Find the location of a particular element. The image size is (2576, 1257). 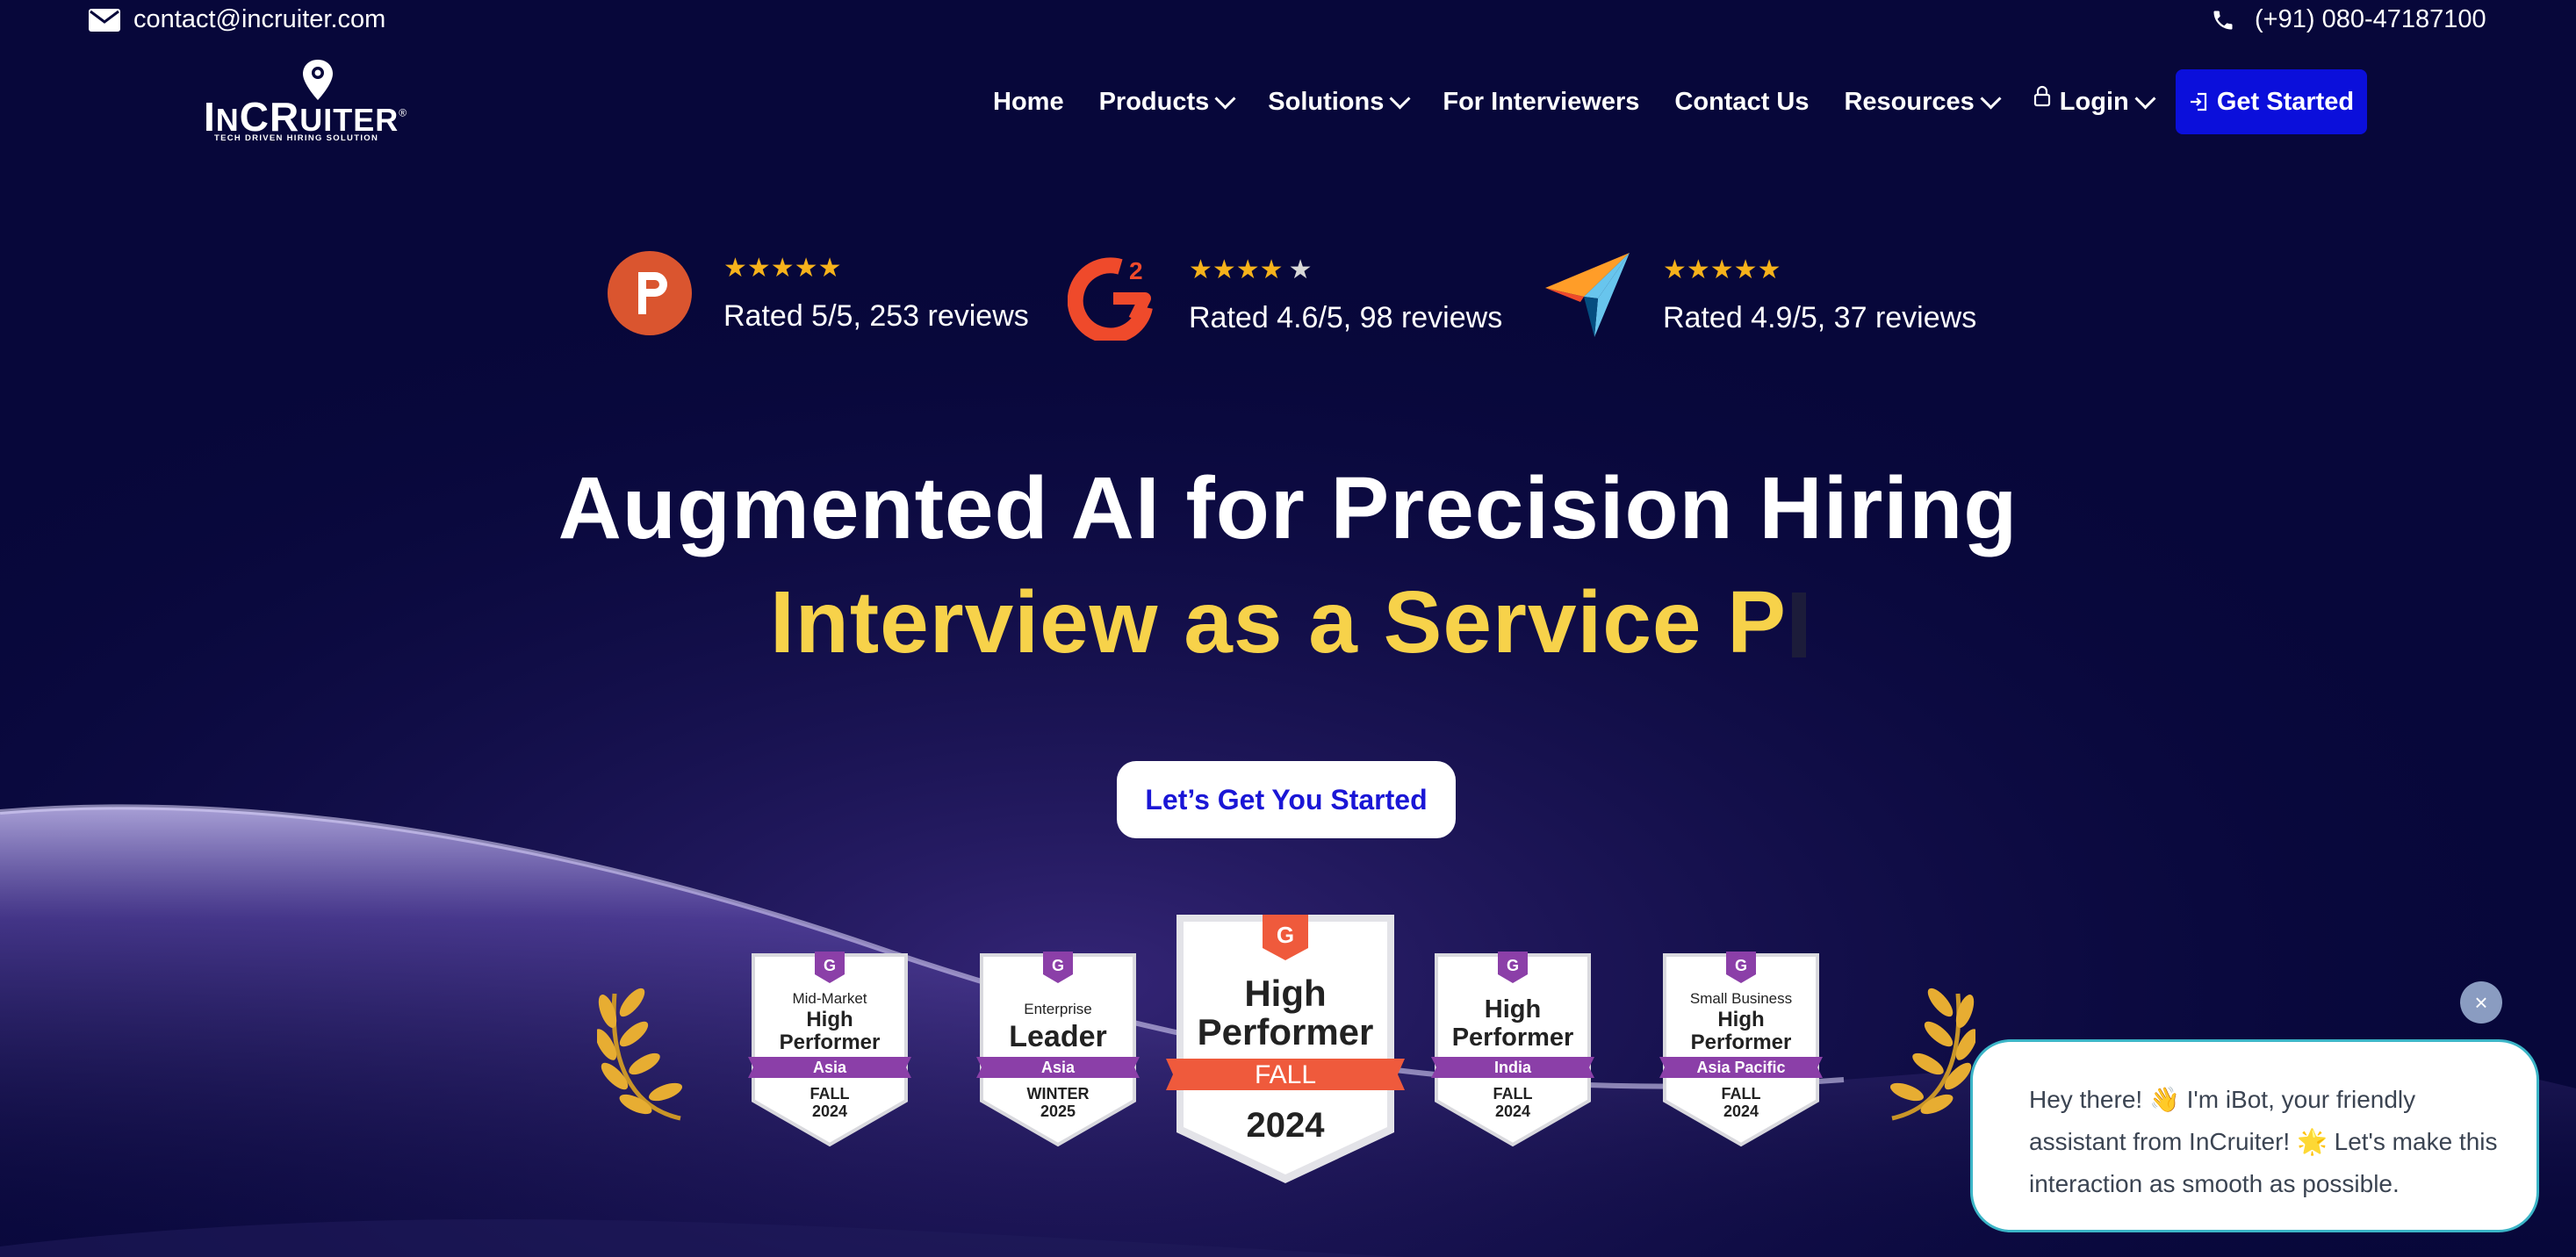

nav-contact-us: Contact Us is located at coordinates (1741, 102).